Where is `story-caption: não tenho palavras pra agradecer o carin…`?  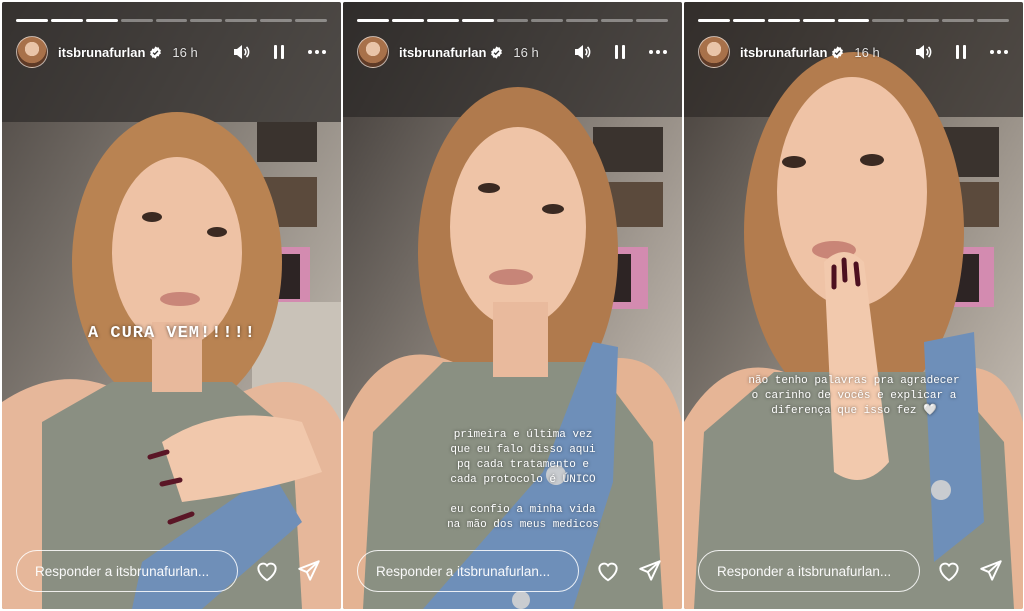
story-caption: não tenho palavras pra agradecer o carin… is located at coordinates (854, 396).